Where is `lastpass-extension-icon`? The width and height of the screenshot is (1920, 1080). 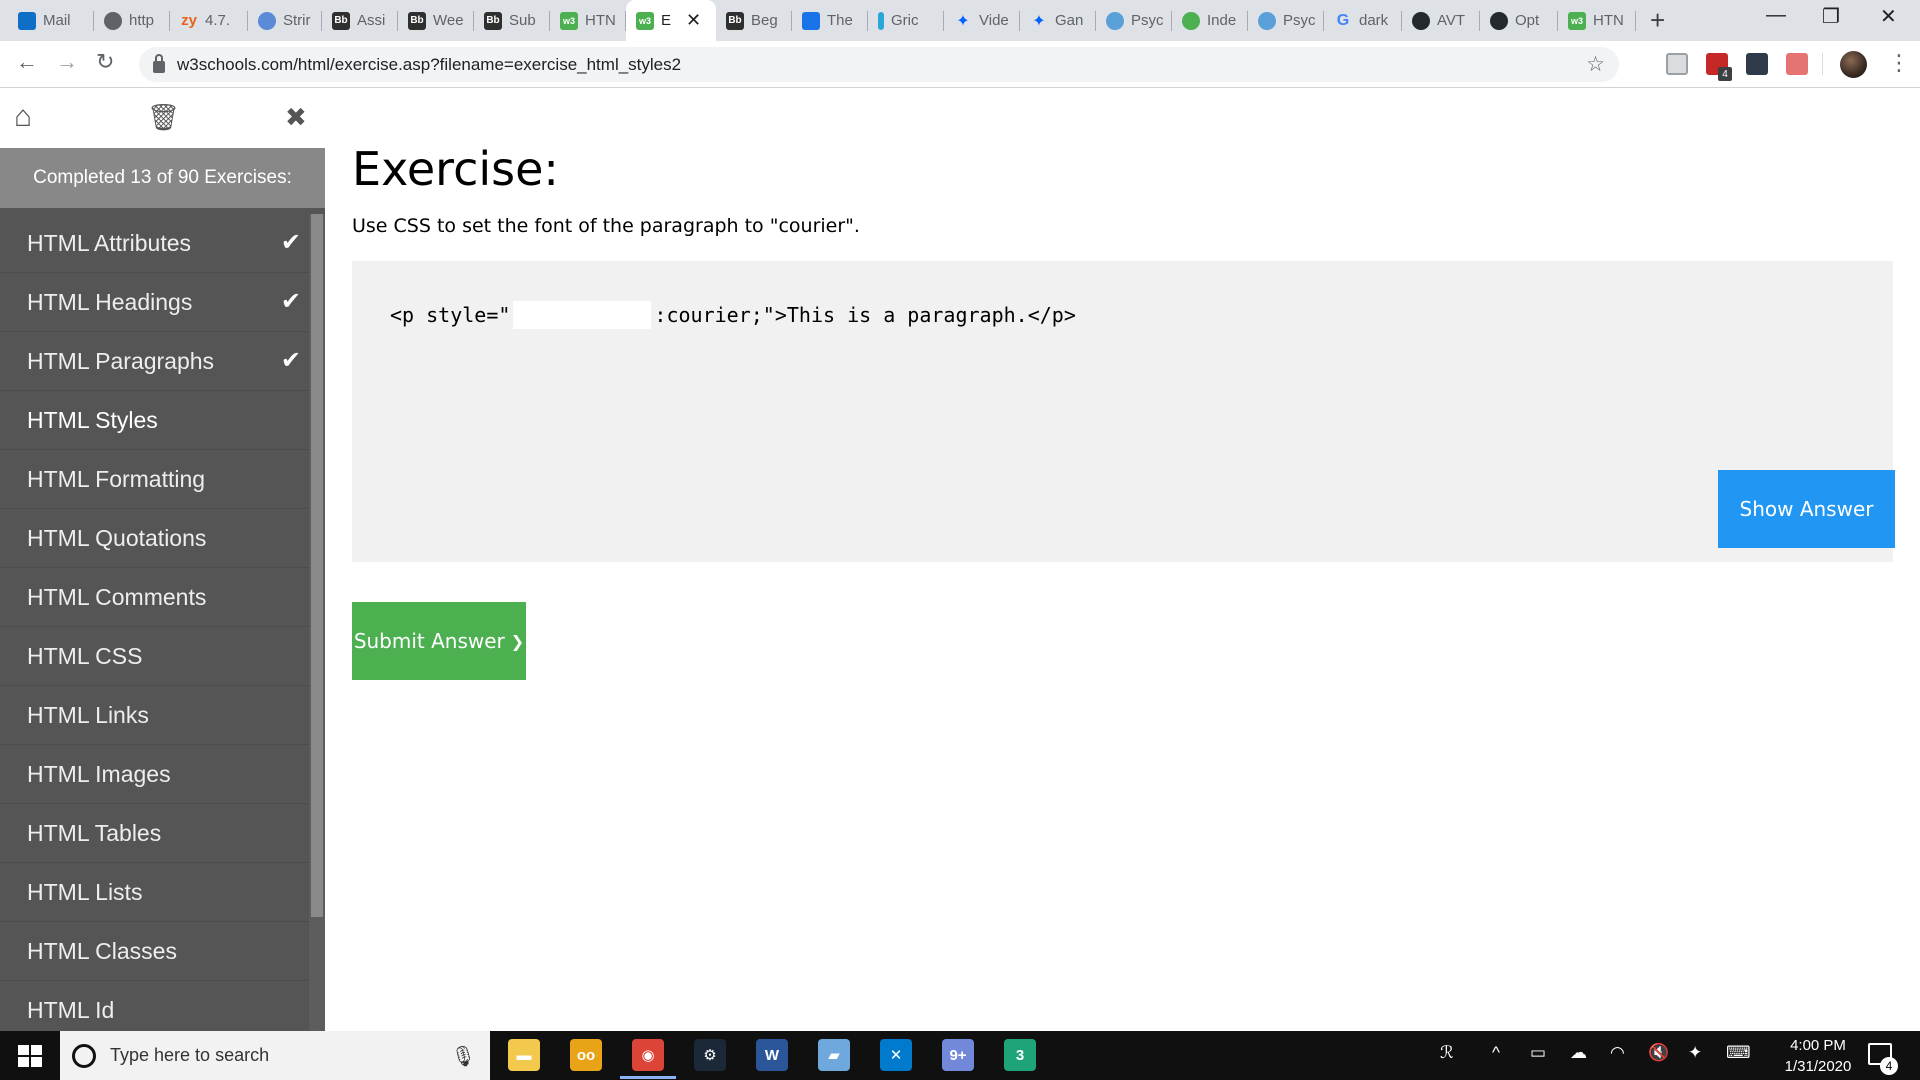 lastpass-extension-icon is located at coordinates (1757, 64).